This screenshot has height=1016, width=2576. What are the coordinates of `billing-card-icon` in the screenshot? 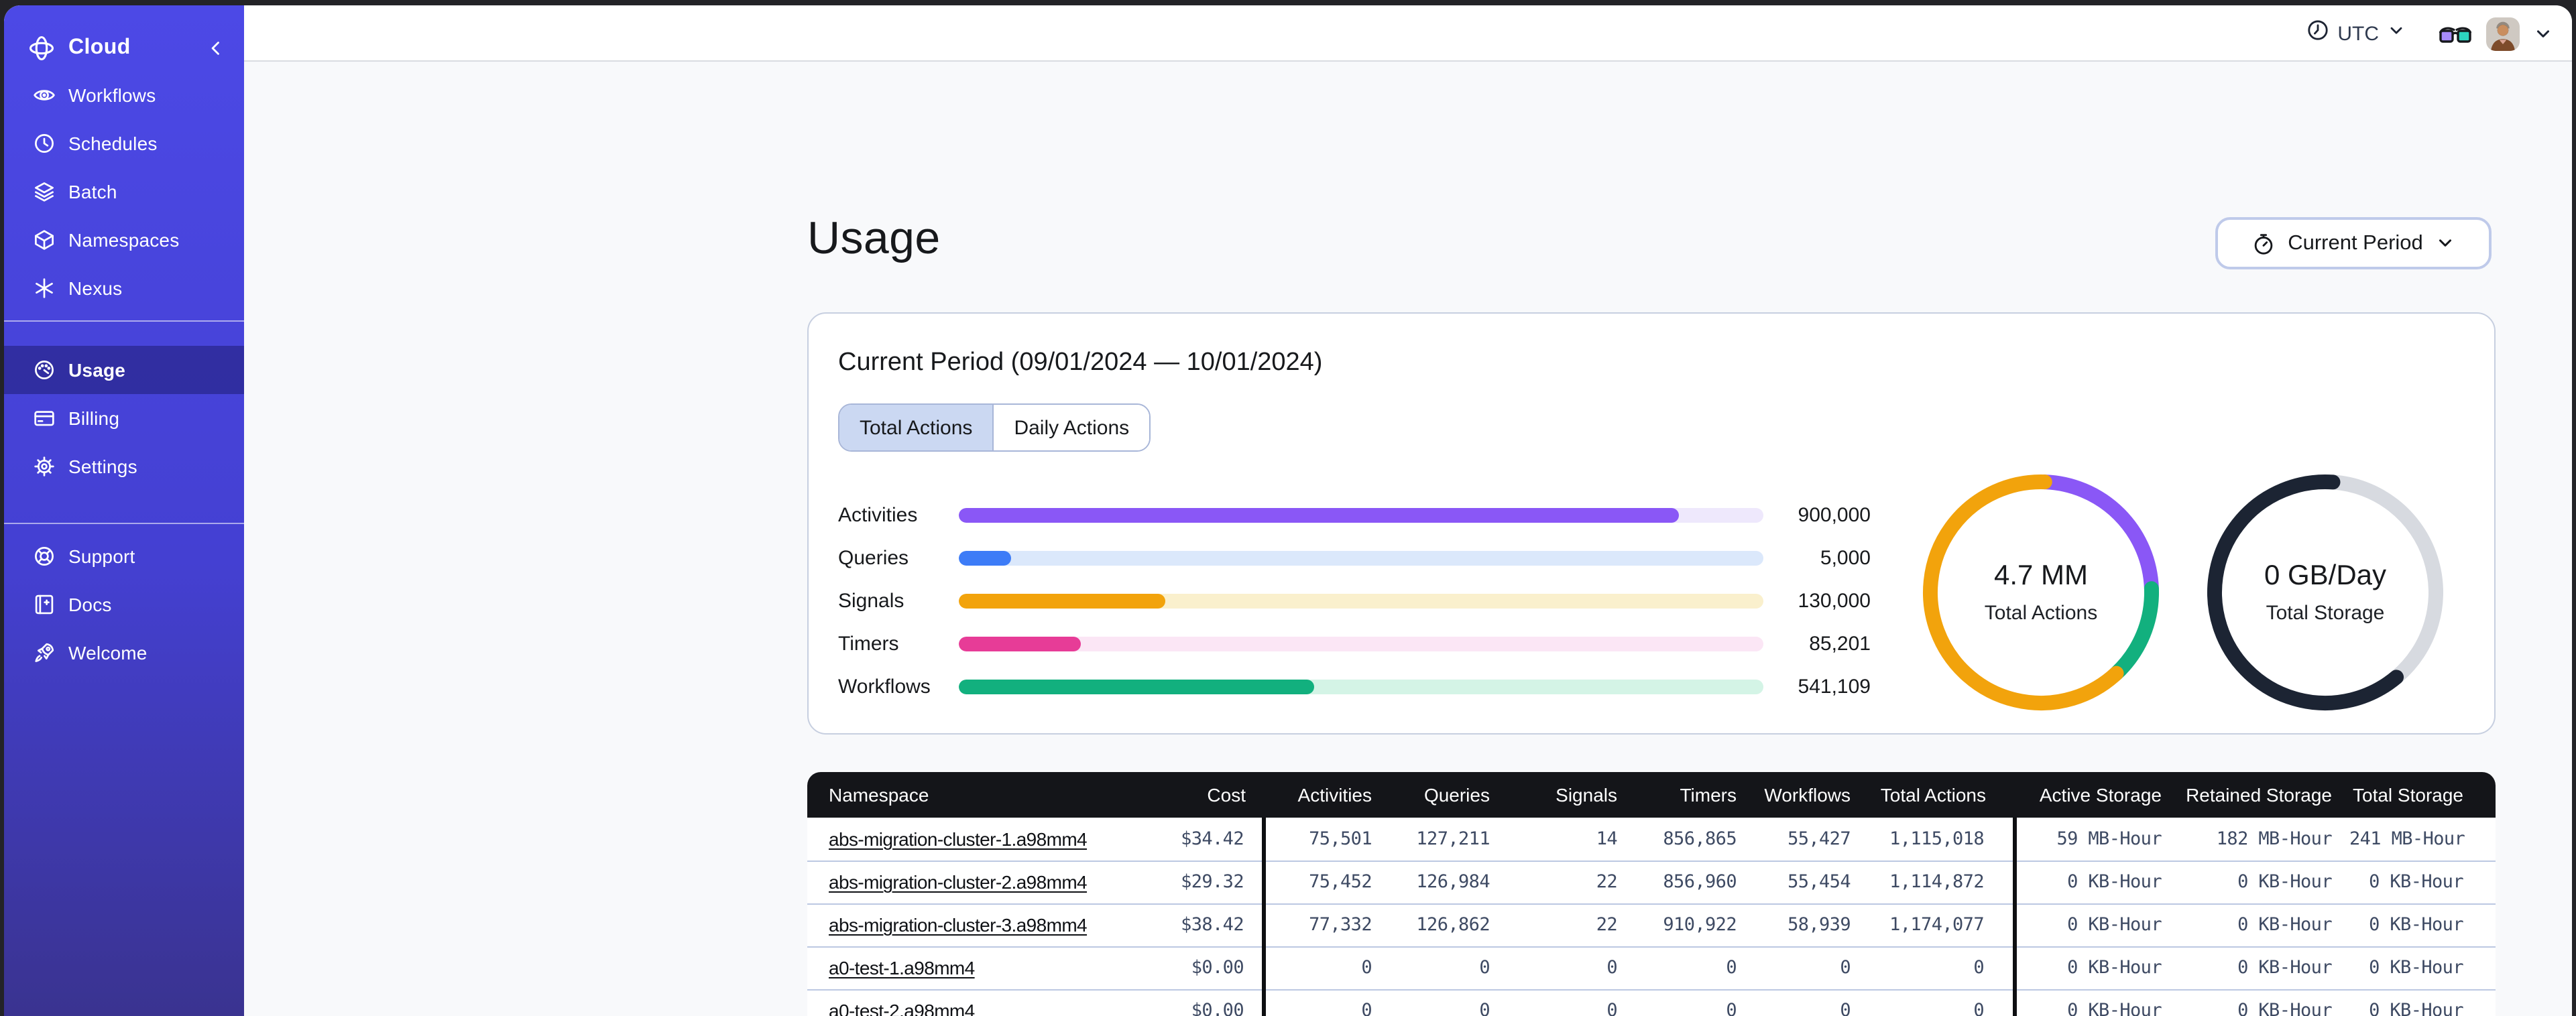 It's located at (44, 418).